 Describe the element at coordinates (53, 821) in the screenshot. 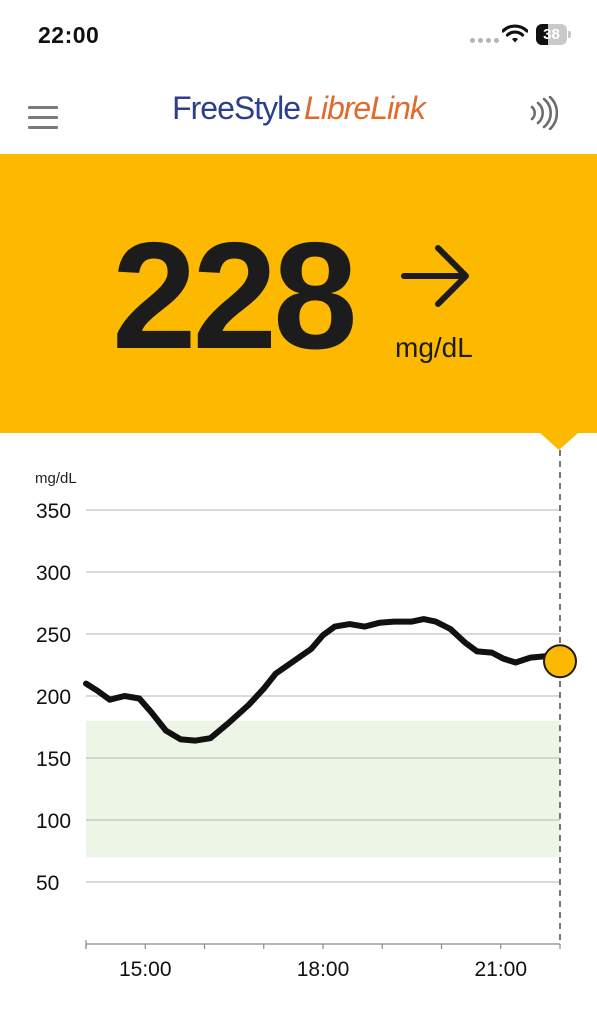

I see `y-tick-label-100: 100` at that location.